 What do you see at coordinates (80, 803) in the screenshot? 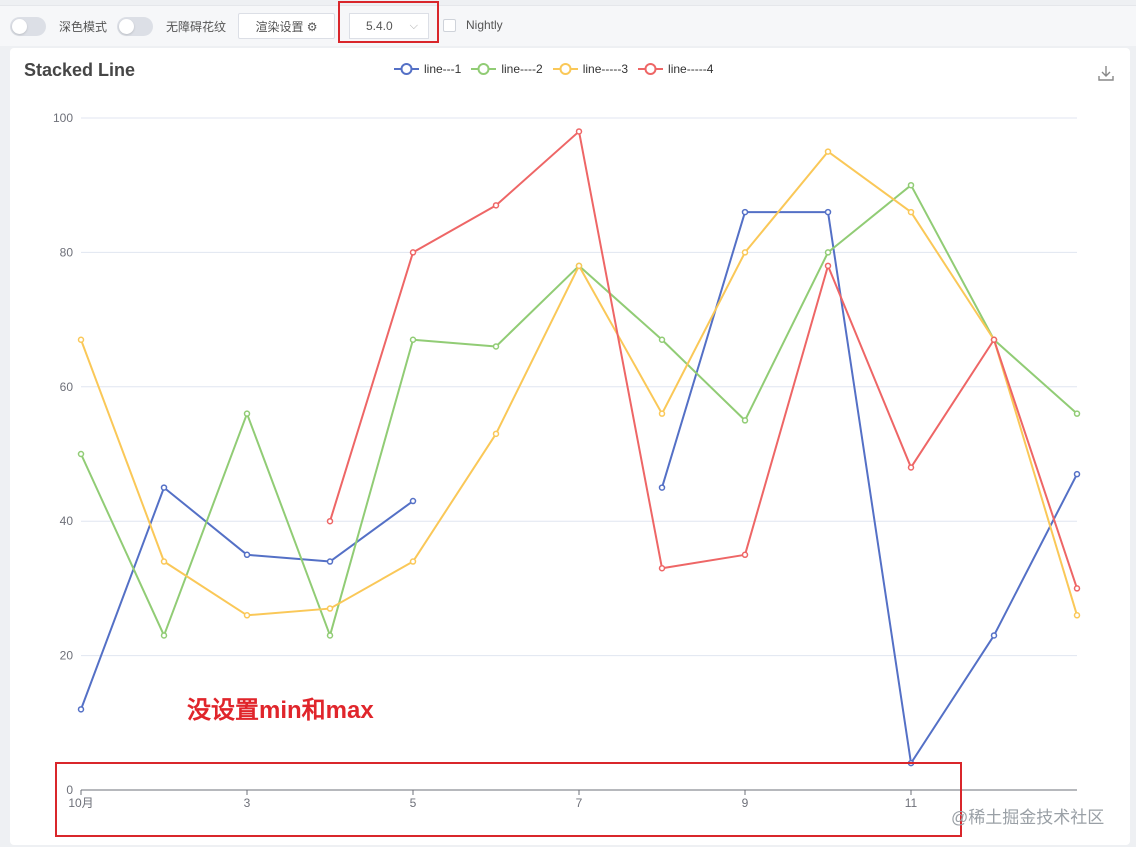
I see `x-tick-label: 10月` at bounding box center [80, 803].